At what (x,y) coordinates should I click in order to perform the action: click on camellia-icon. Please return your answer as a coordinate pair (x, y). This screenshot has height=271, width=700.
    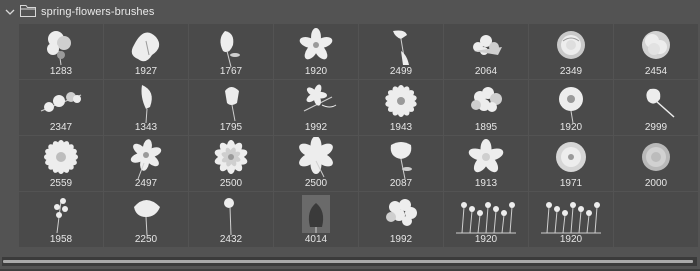
    Looking at the image, I should click on (571, 157).